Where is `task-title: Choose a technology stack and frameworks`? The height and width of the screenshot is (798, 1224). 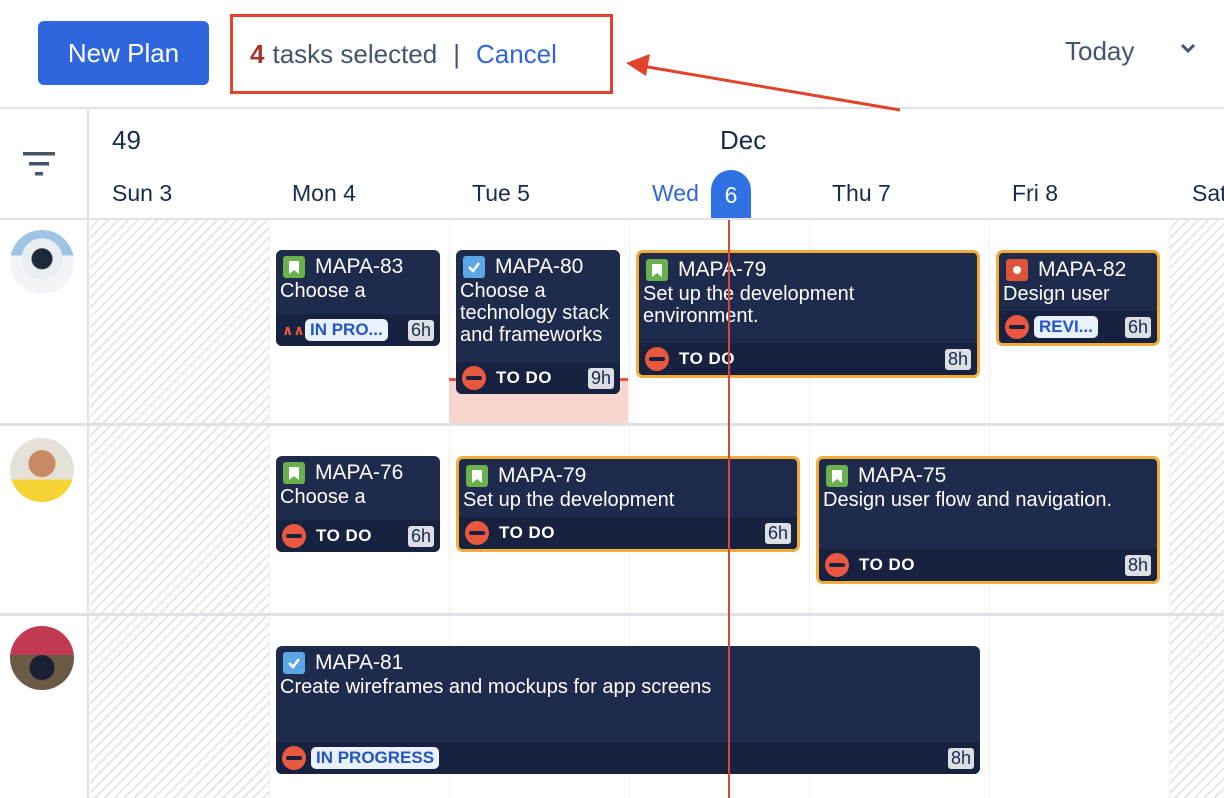 task-title: Choose a technology stack and frameworks is located at coordinates (534, 313).